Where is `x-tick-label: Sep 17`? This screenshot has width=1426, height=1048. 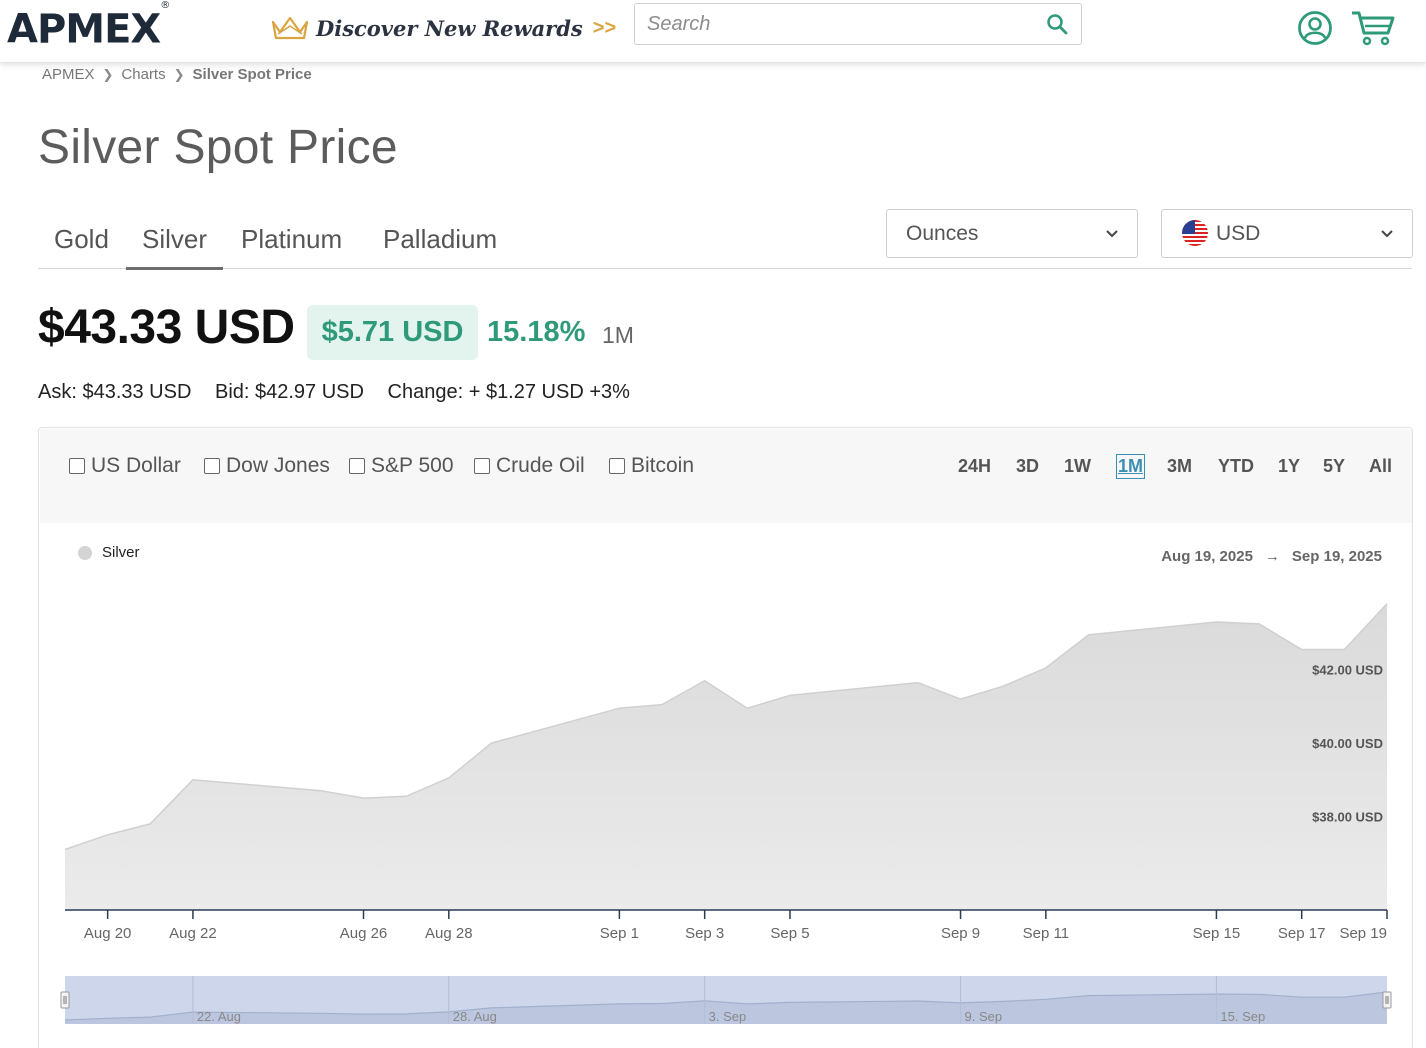 x-tick-label: Sep 17 is located at coordinates (1302, 933).